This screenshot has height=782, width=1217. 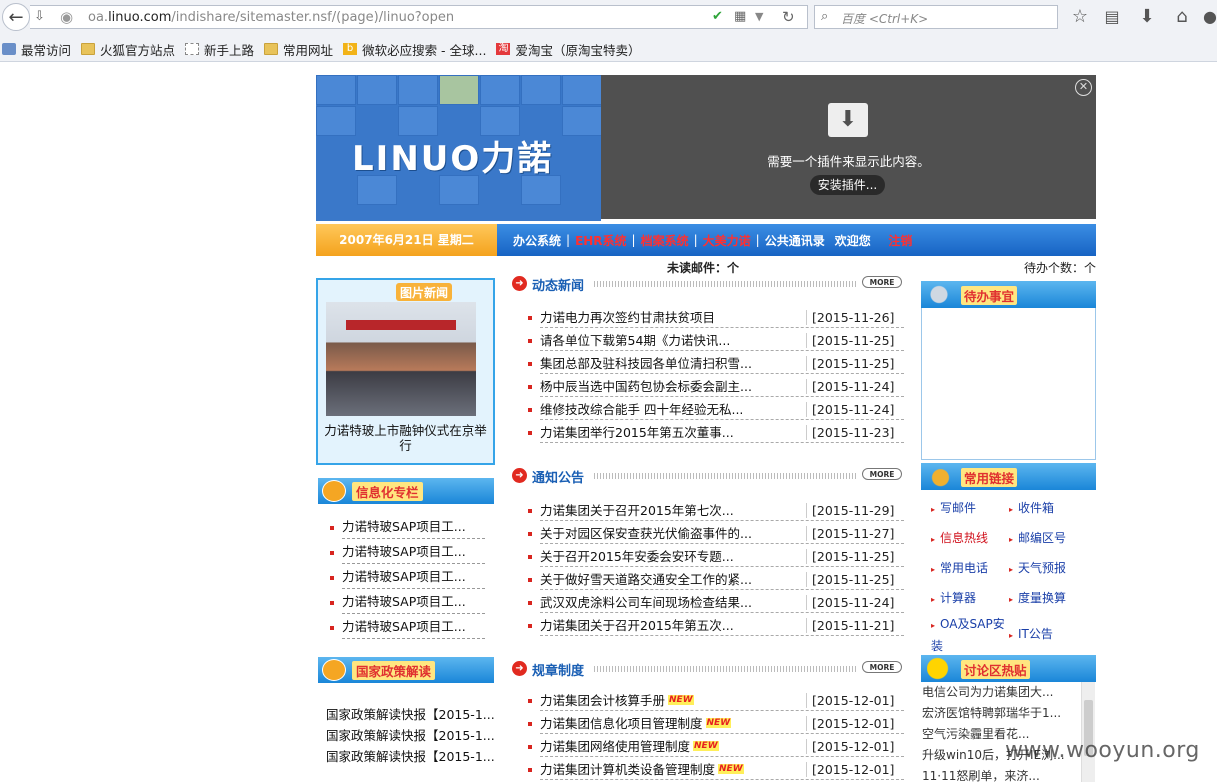 I want to click on table-row: 力诺集团会计核算手册NEW[2015-12-01], so click(x=714, y=700).